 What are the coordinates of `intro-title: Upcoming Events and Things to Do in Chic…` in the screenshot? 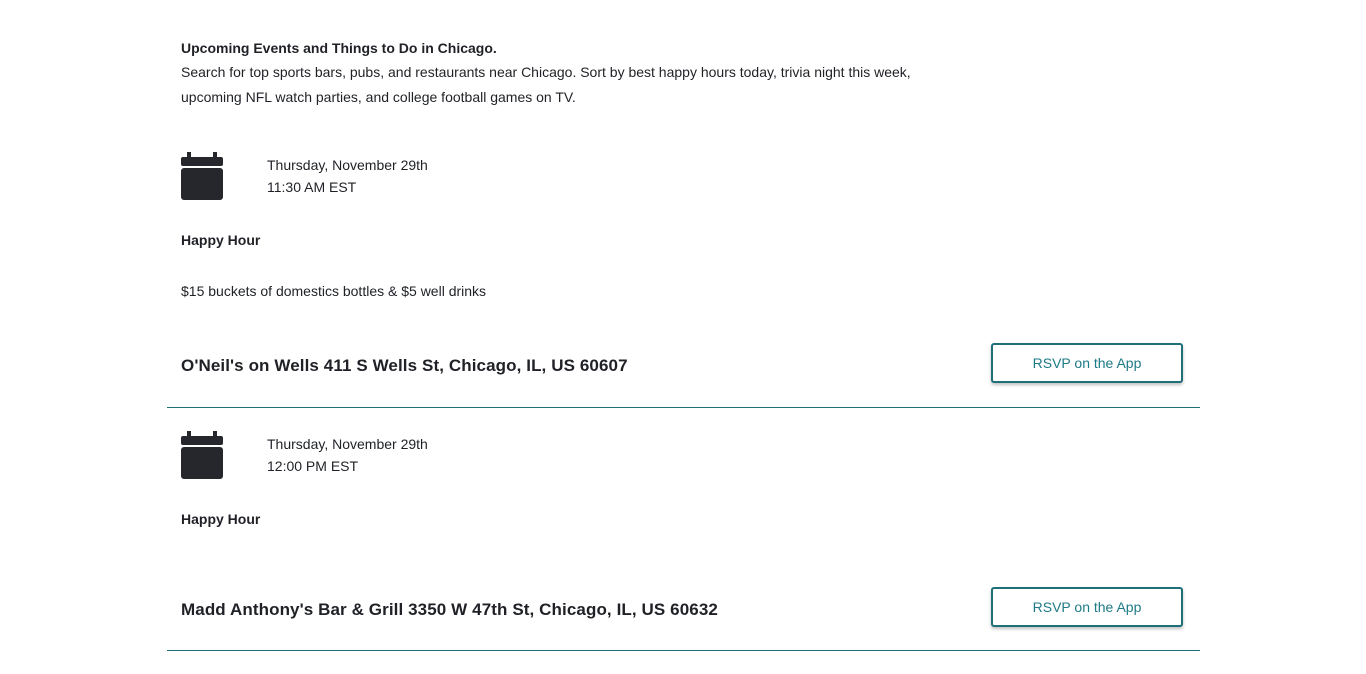 It's located at (339, 48).